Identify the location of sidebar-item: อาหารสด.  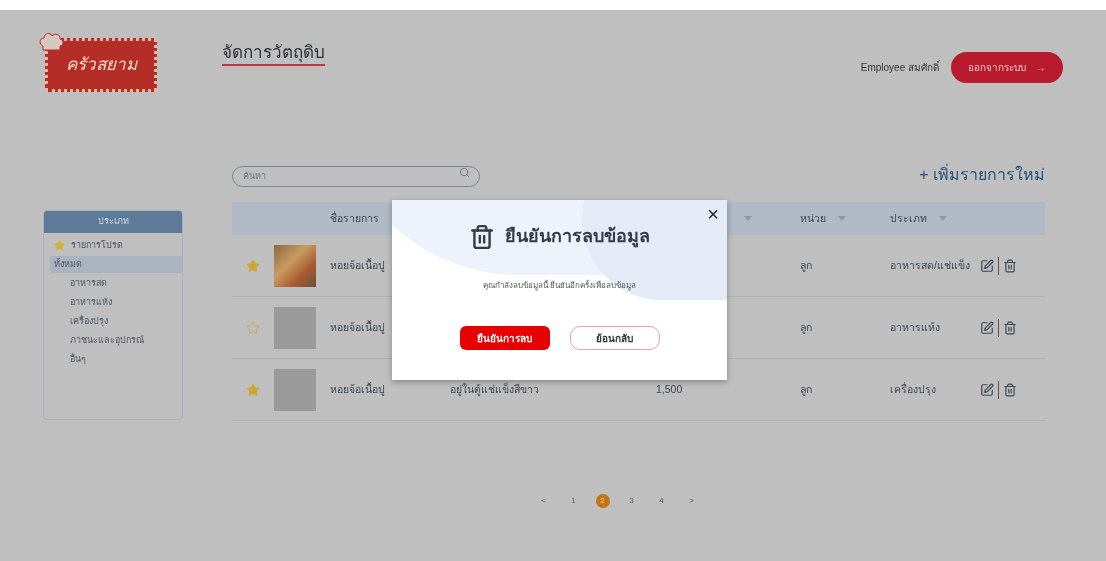
(116, 283).